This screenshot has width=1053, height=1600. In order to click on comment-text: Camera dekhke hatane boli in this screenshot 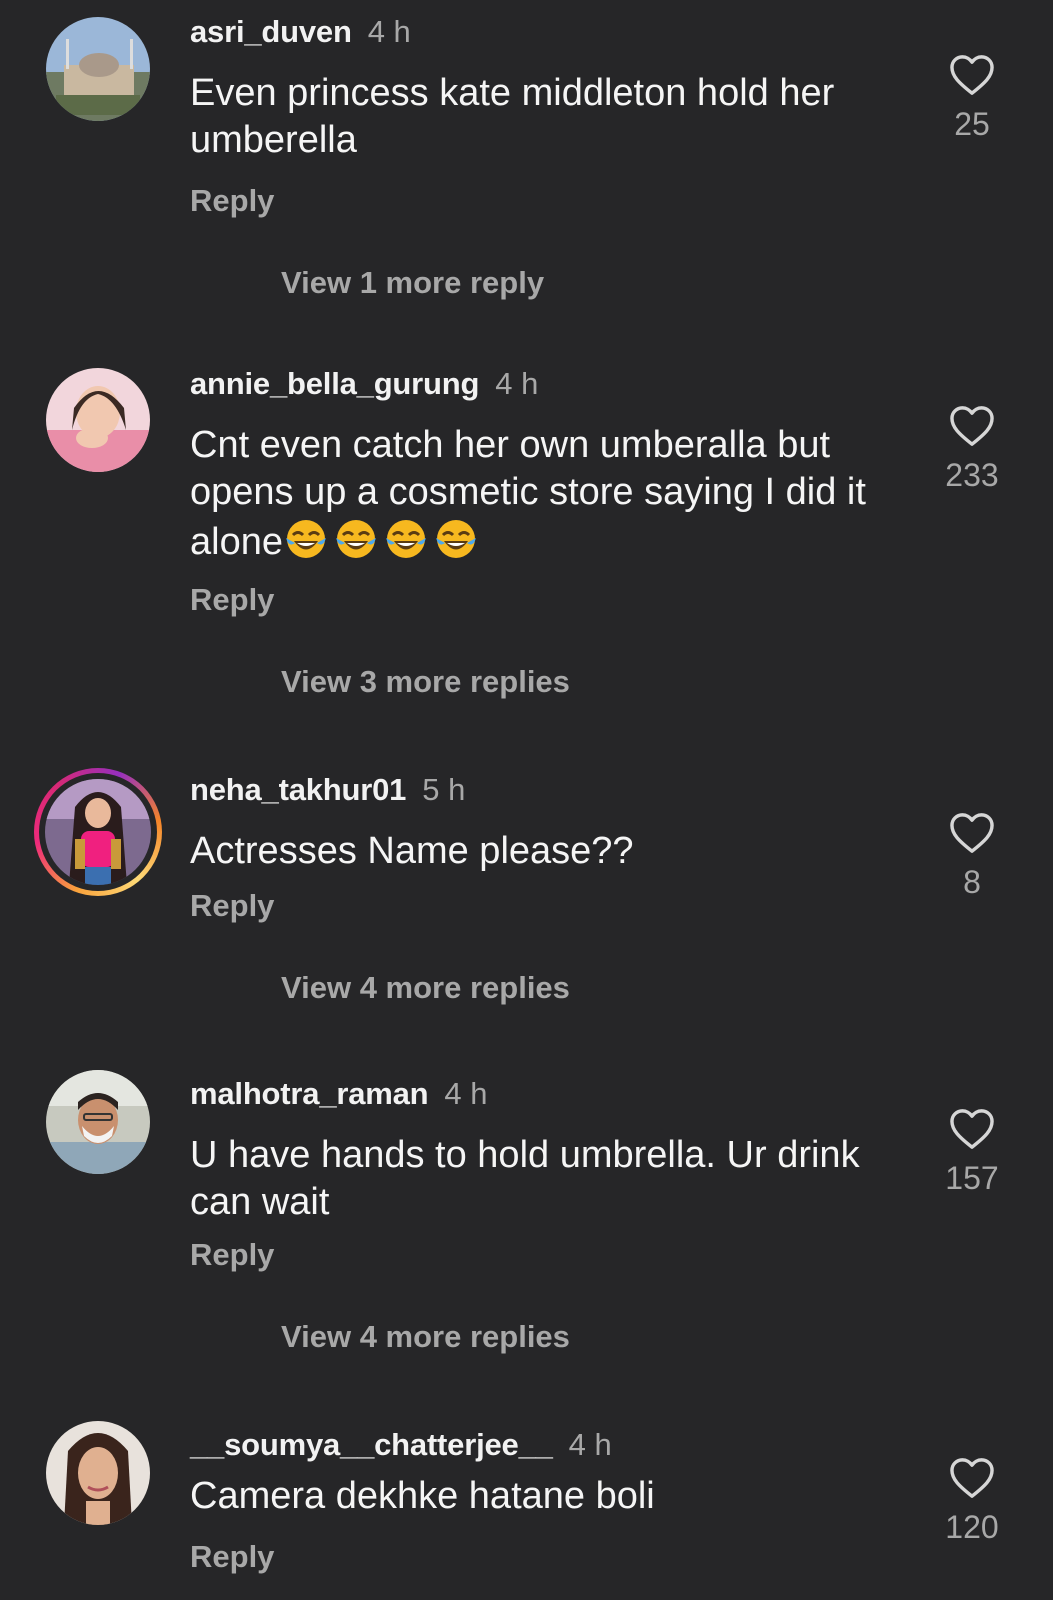, I will do `click(422, 1496)`.